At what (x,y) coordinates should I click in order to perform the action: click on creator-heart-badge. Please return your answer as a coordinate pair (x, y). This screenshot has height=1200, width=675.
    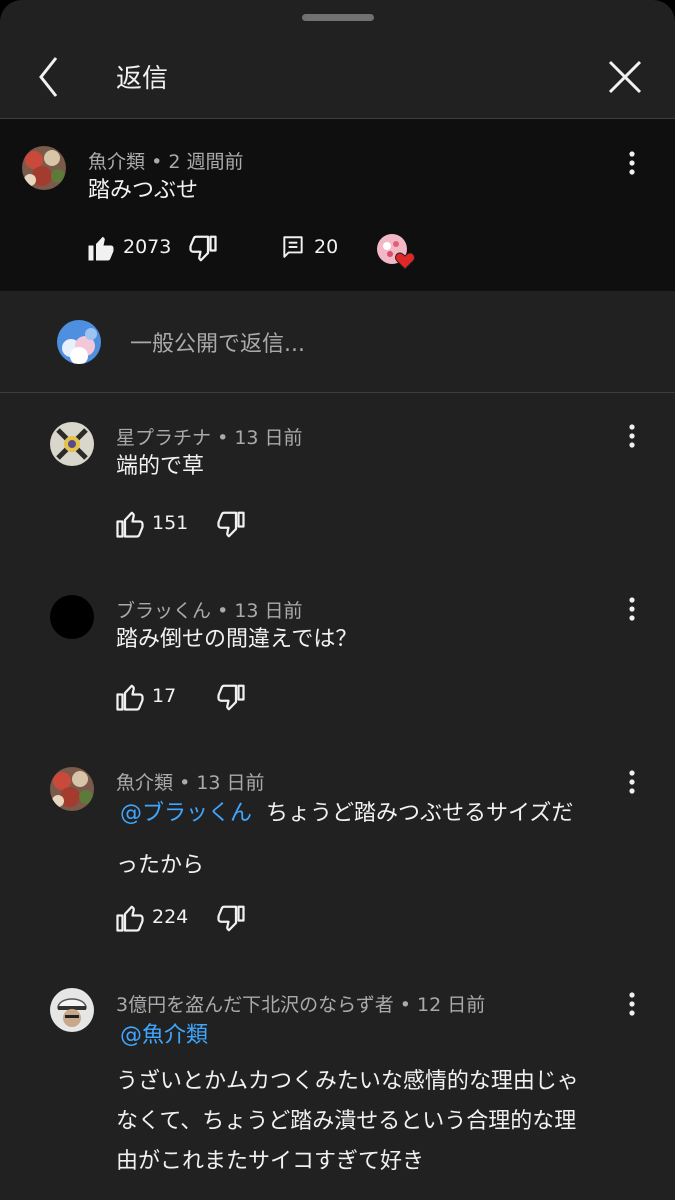
    Looking at the image, I should click on (396, 253).